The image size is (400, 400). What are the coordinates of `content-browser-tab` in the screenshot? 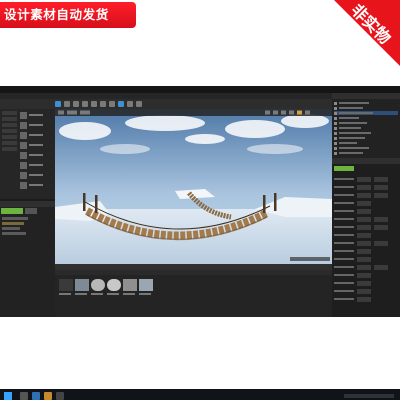 It's located at (27, 204).